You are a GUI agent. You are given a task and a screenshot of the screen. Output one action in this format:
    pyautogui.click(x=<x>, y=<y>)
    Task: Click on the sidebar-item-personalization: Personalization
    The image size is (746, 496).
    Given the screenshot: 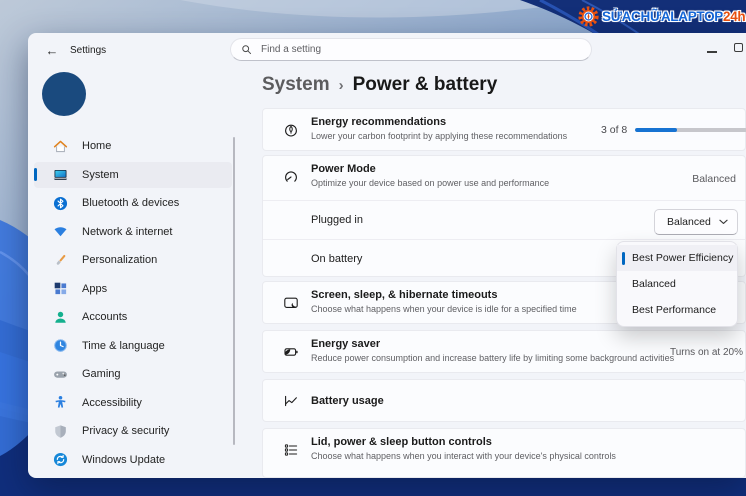 What is the action you would take?
    pyautogui.click(x=133, y=260)
    